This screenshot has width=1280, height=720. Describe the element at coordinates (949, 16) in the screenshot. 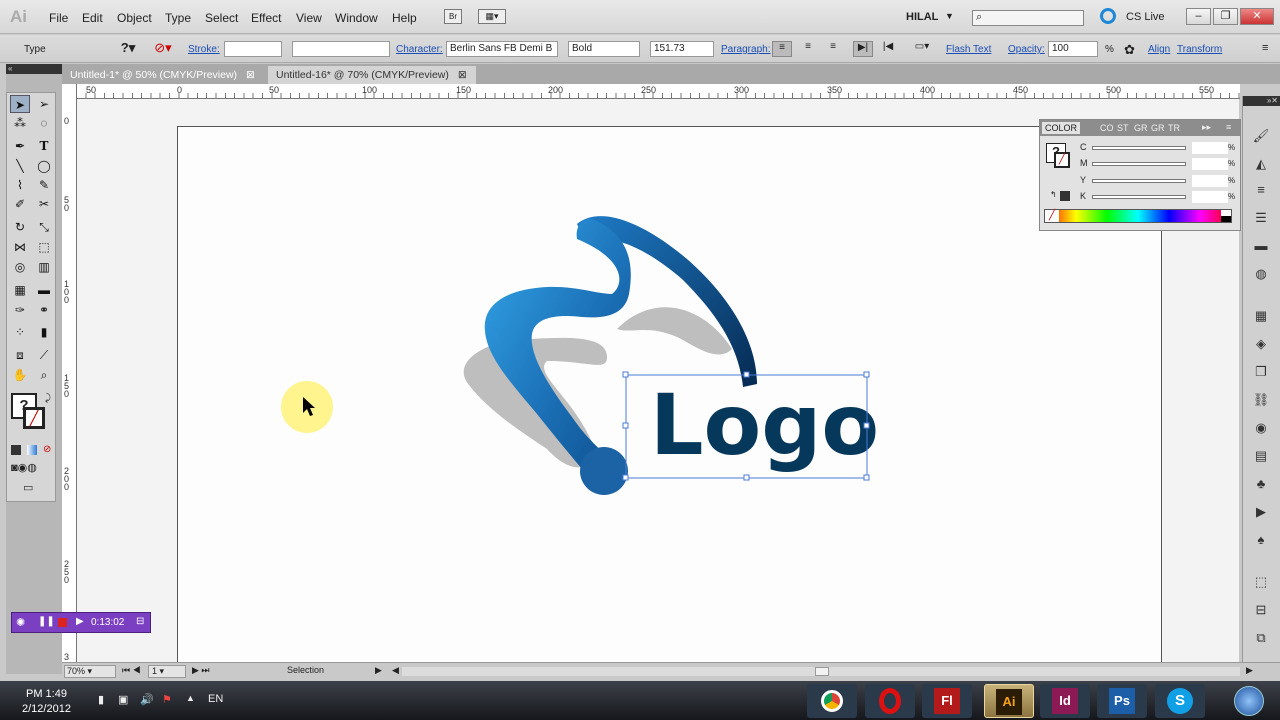

I see `chevron-down-icon: ▼` at that location.